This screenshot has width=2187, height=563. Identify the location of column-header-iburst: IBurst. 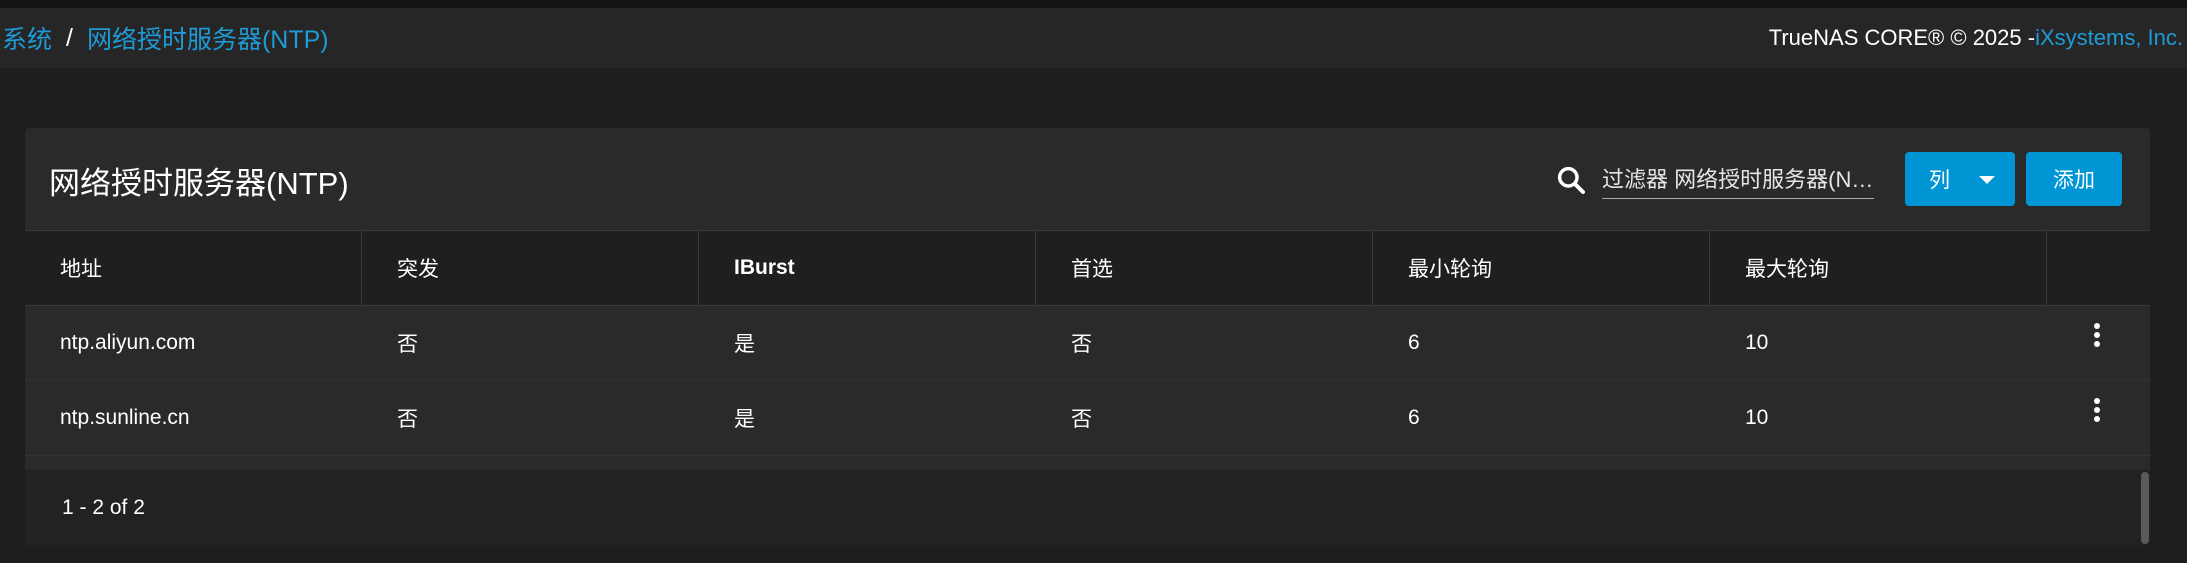
(867, 268).